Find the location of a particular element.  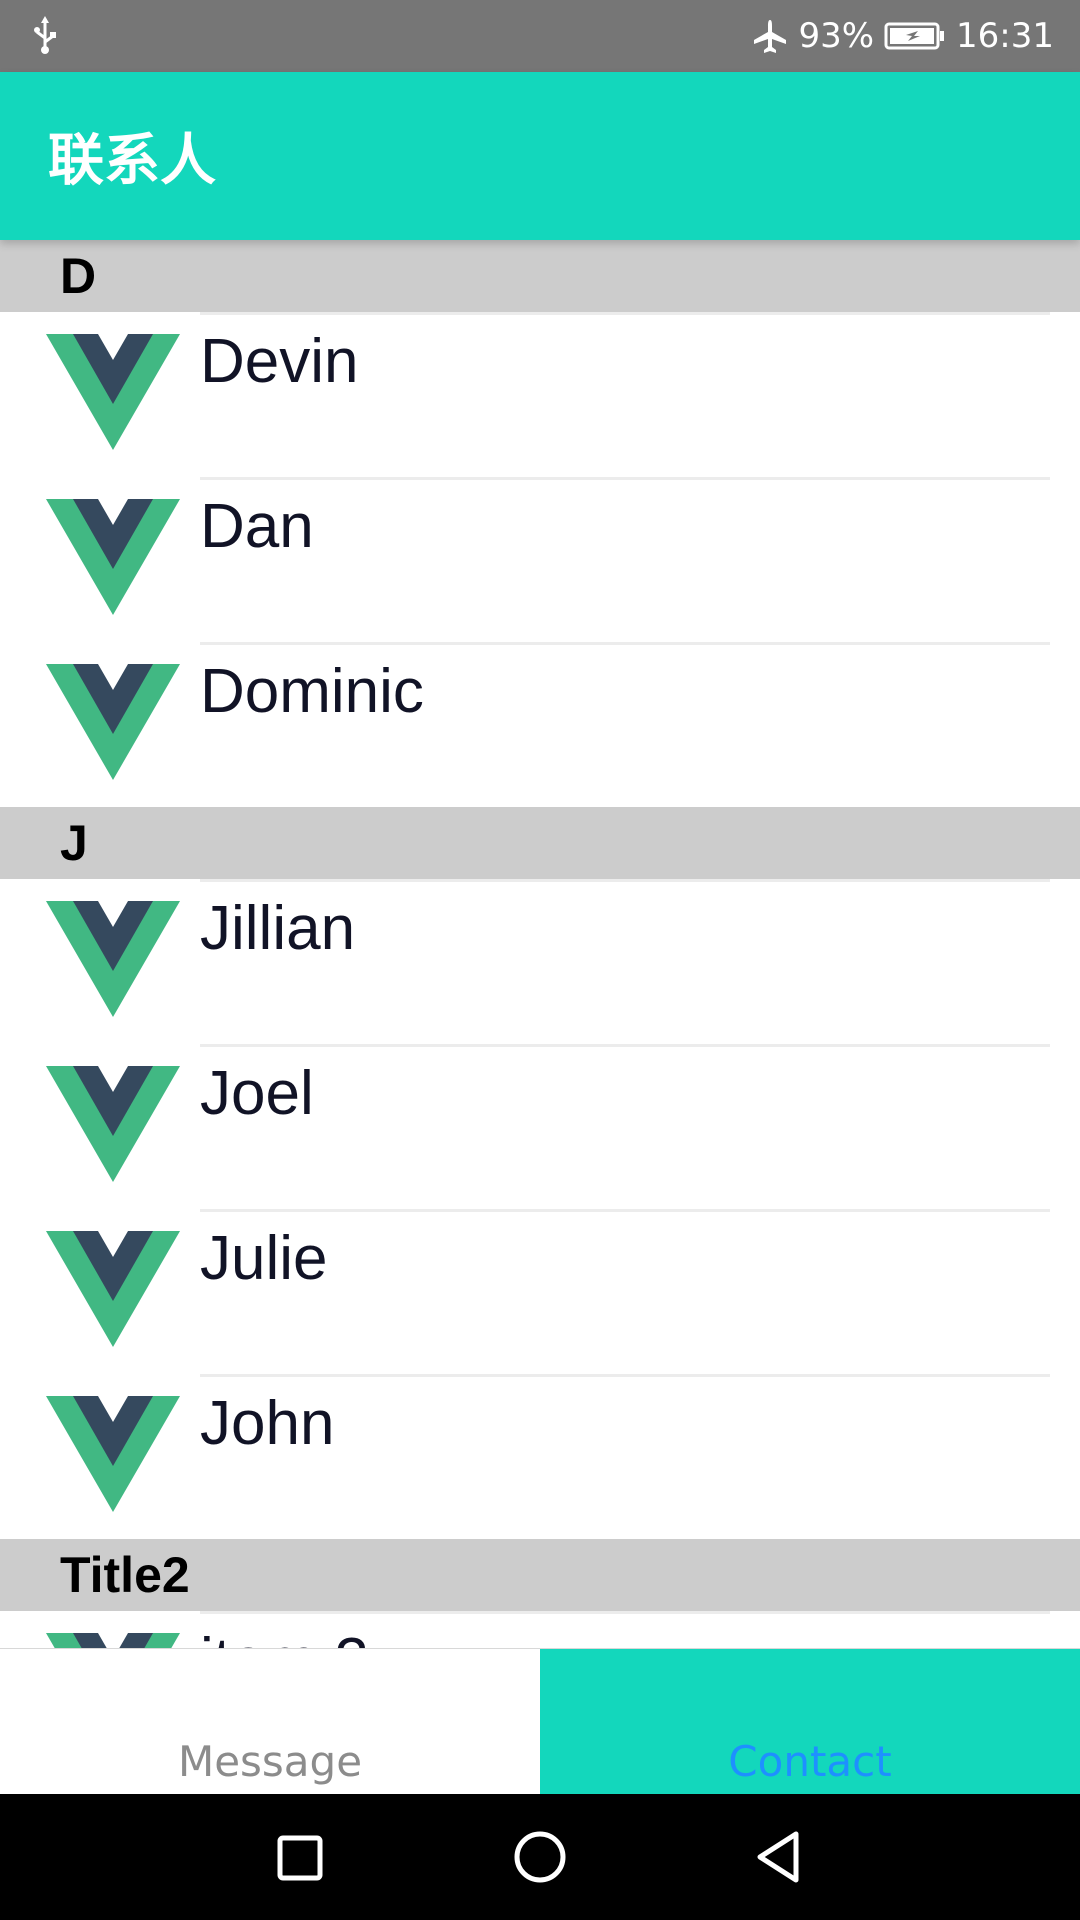

page-title: 联系人 is located at coordinates (132, 161).